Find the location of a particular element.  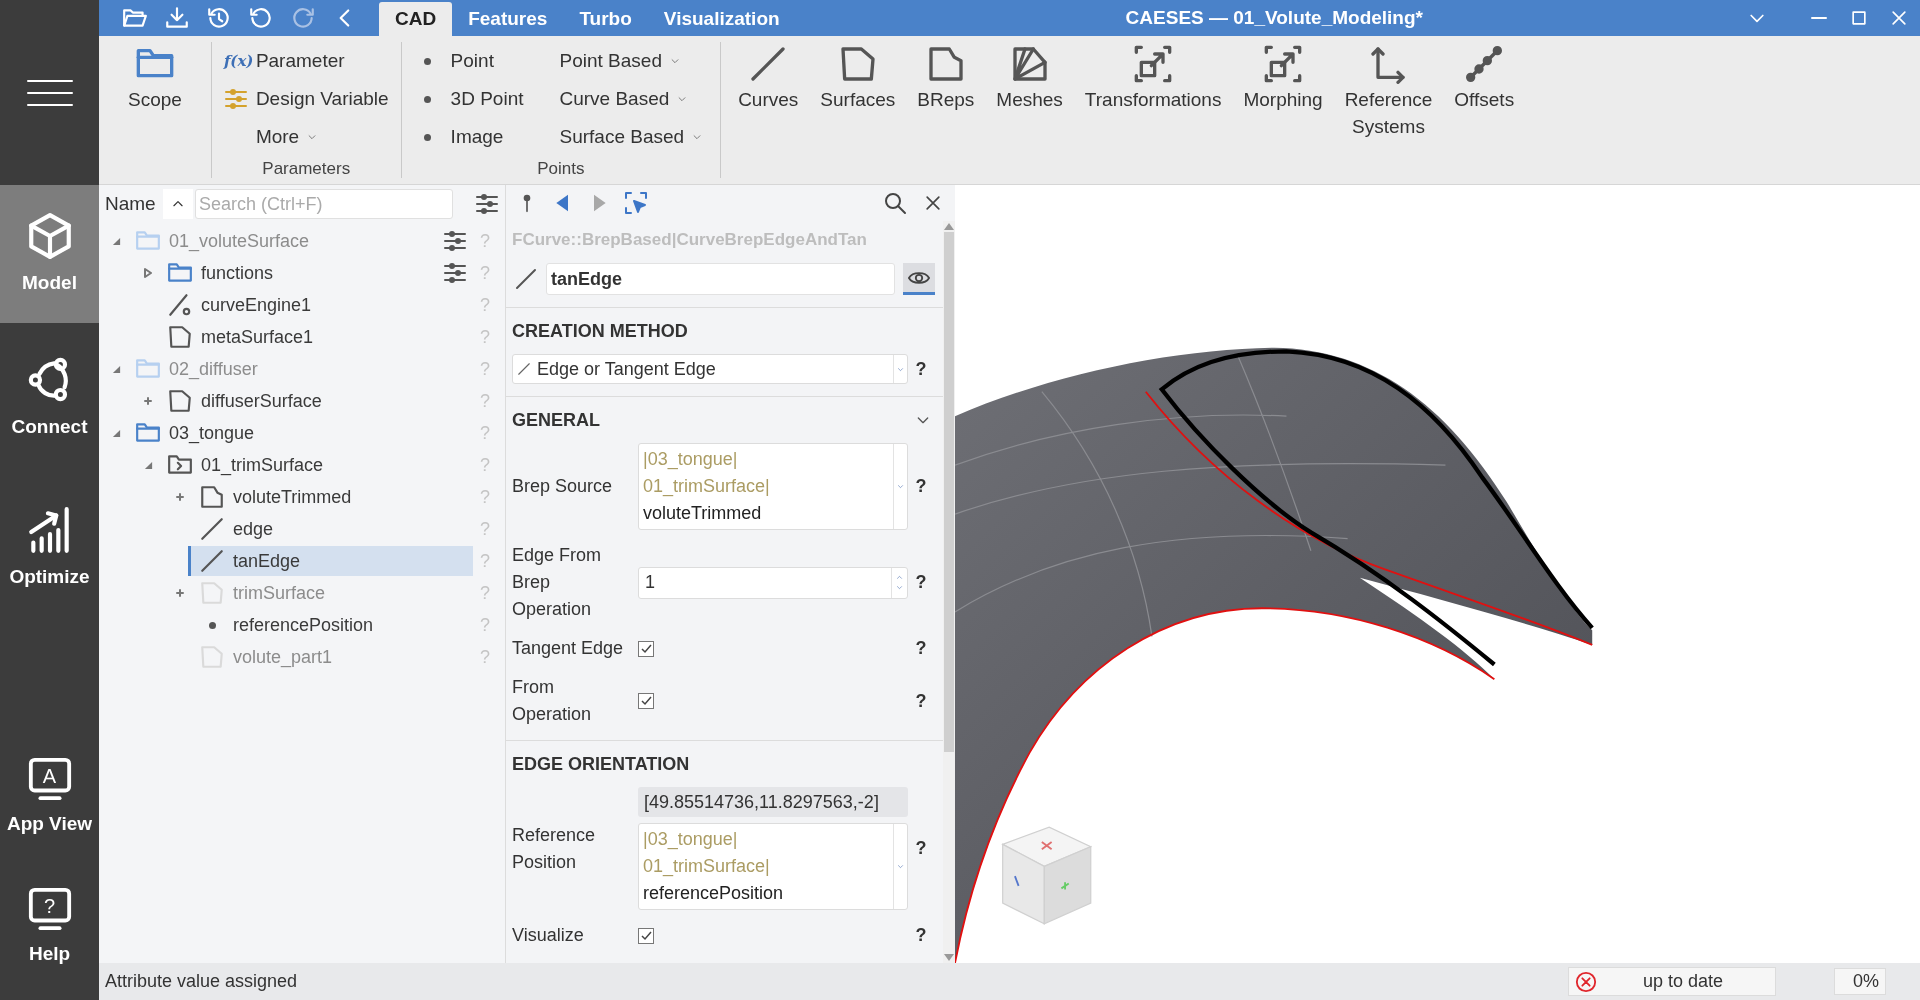

tree-item: 01_trimSurface is located at coordinates (316, 465).